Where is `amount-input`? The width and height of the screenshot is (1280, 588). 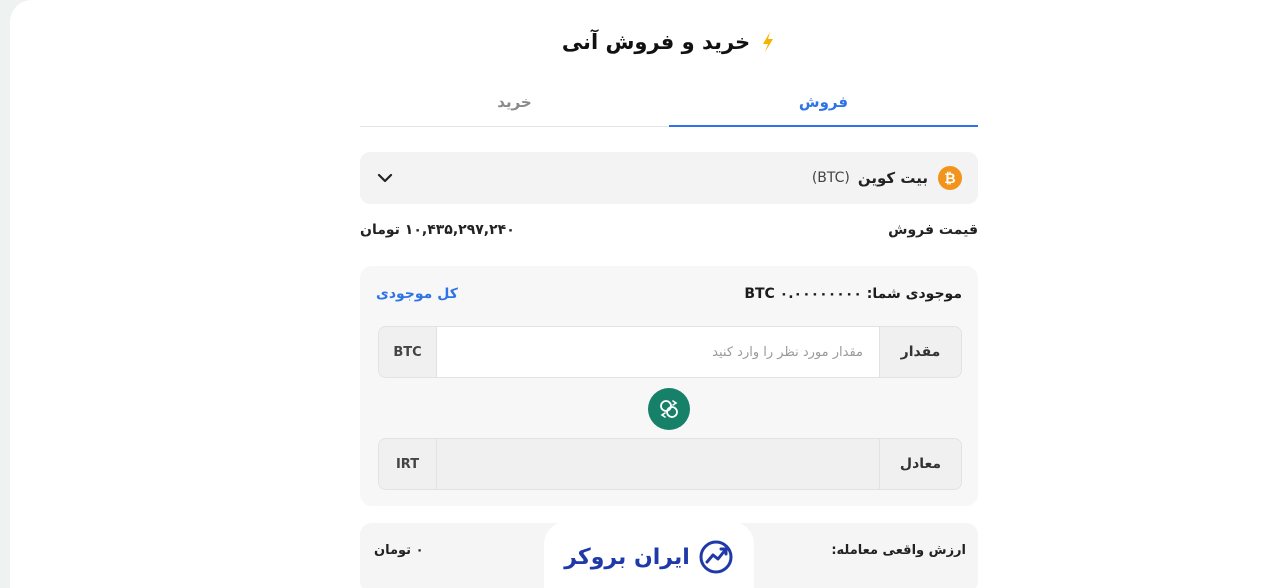
amount-input is located at coordinates (658, 352).